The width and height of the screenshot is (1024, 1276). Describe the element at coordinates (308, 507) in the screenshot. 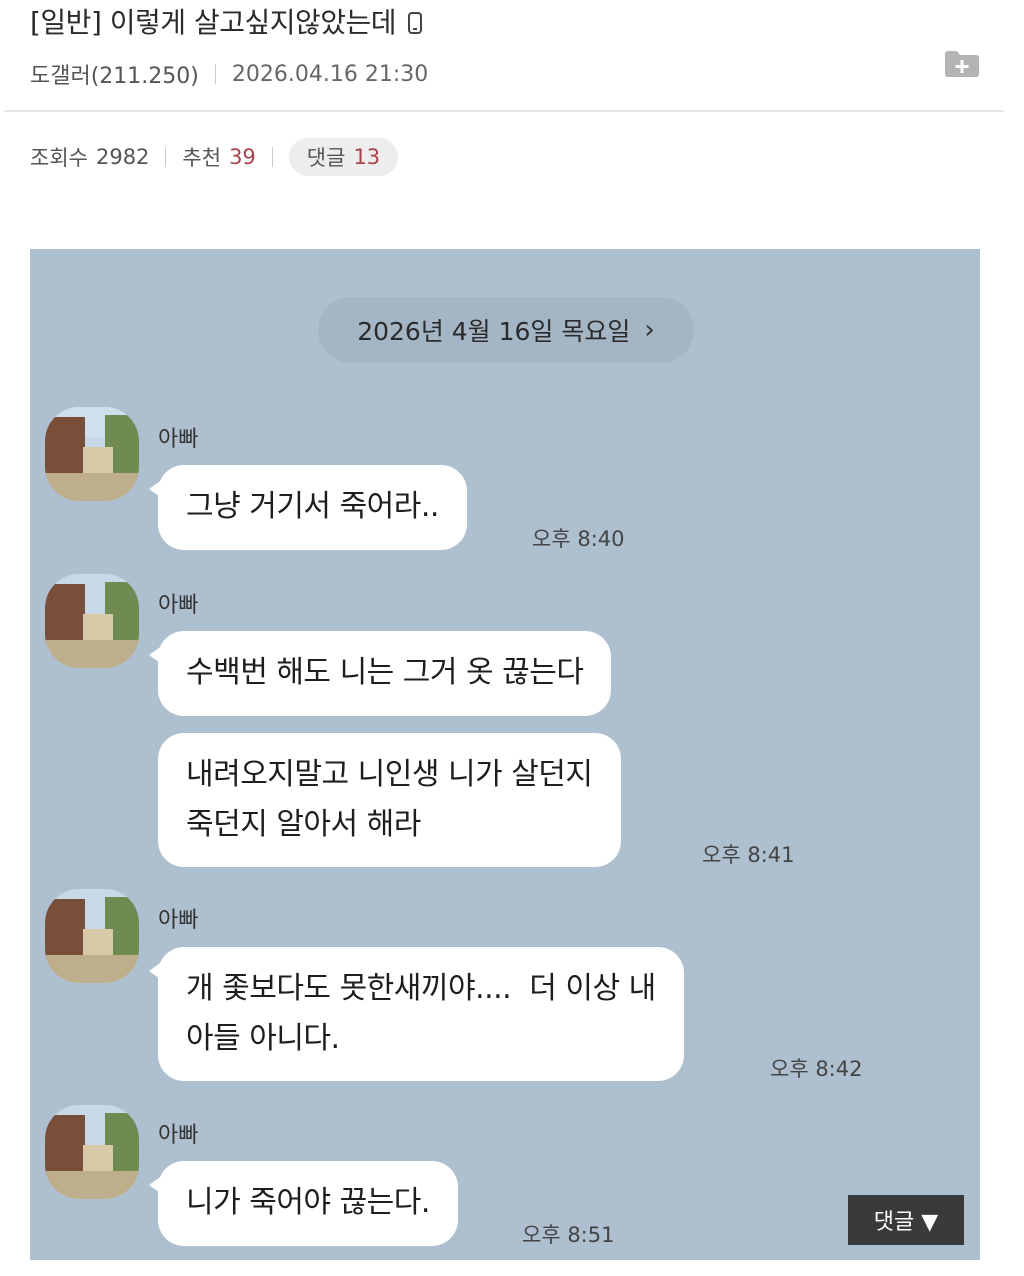

I see `message-bubble: 그냥 거기서 죽어라..` at that location.